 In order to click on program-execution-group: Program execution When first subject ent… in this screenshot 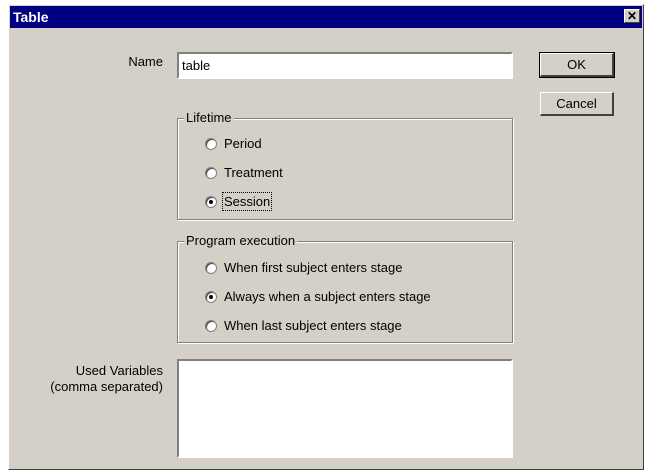, I will do `click(345, 288)`.